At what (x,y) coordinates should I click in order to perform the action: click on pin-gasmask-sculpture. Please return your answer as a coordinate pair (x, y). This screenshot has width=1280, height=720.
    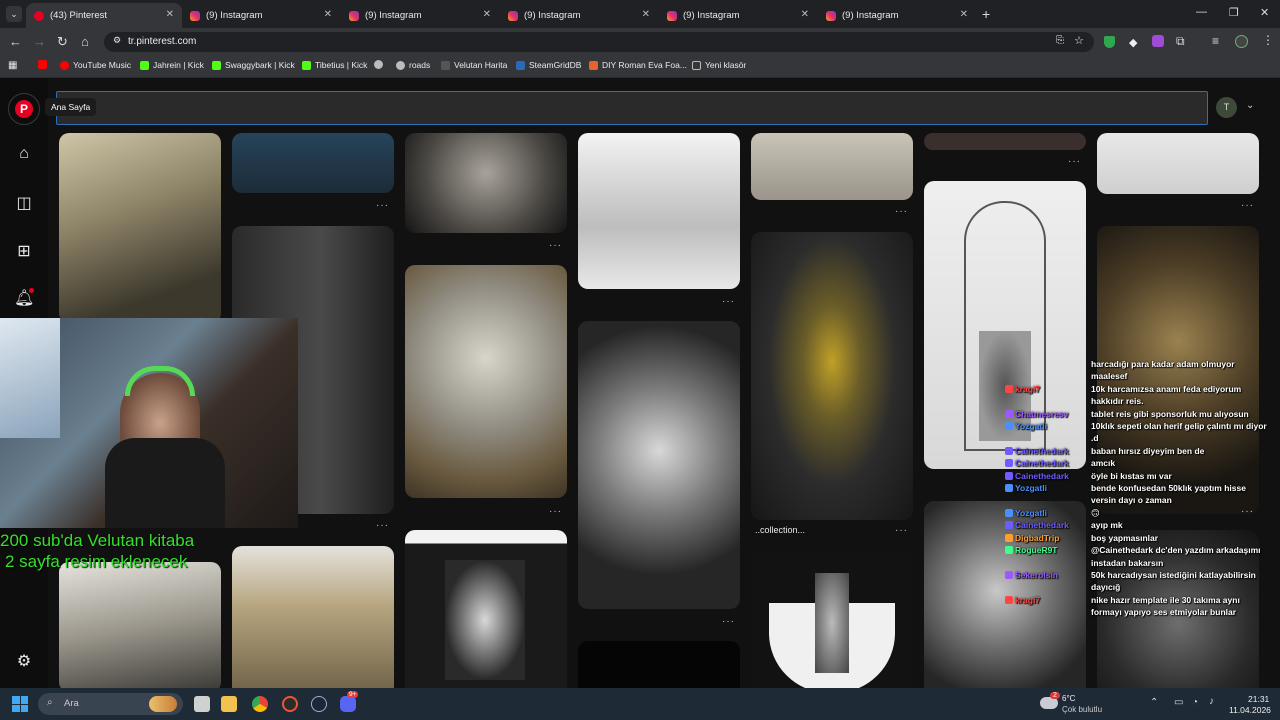
    Looking at the image, I should click on (313, 617).